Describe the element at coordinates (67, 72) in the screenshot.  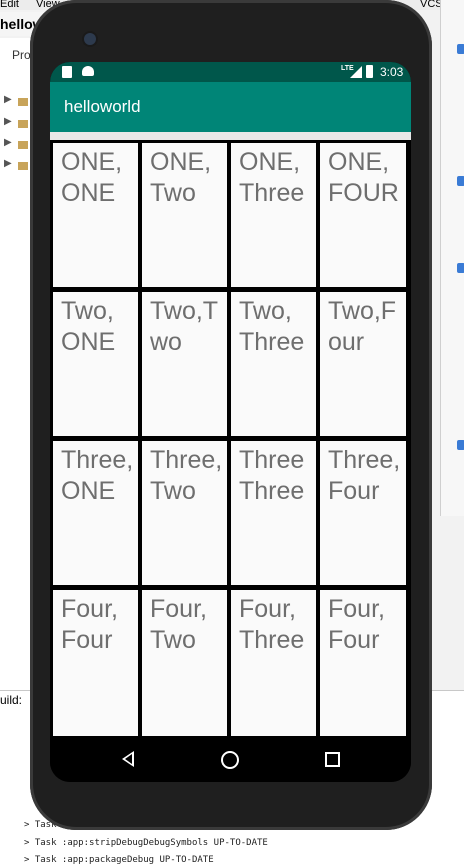
I see `sd-card-icon` at that location.